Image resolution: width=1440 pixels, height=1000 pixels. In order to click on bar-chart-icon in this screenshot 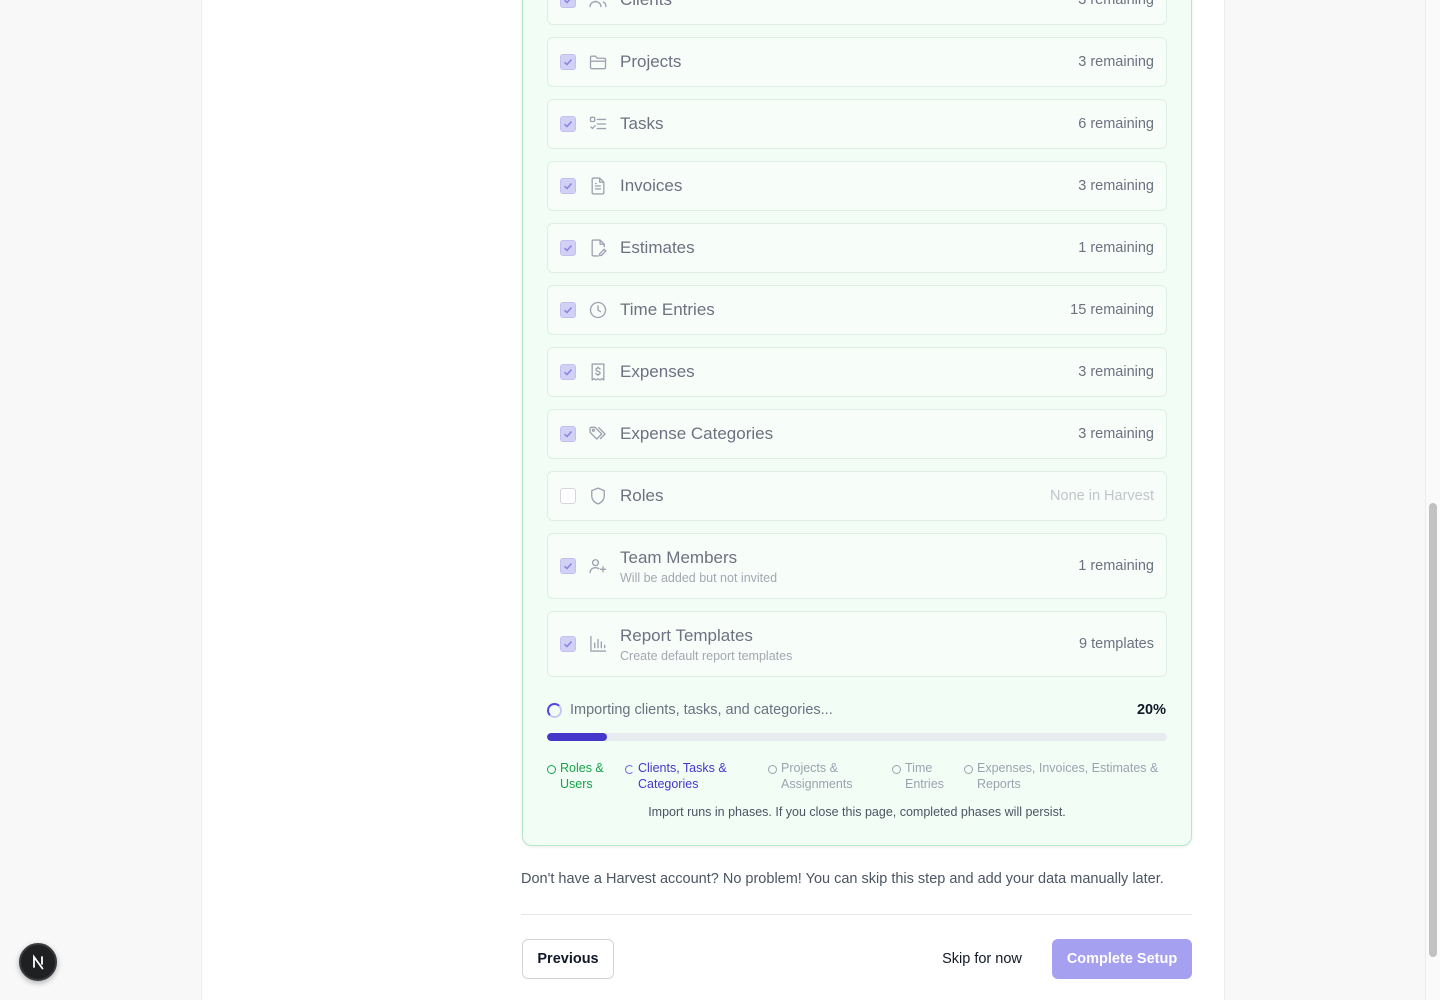, I will do `click(598, 644)`.